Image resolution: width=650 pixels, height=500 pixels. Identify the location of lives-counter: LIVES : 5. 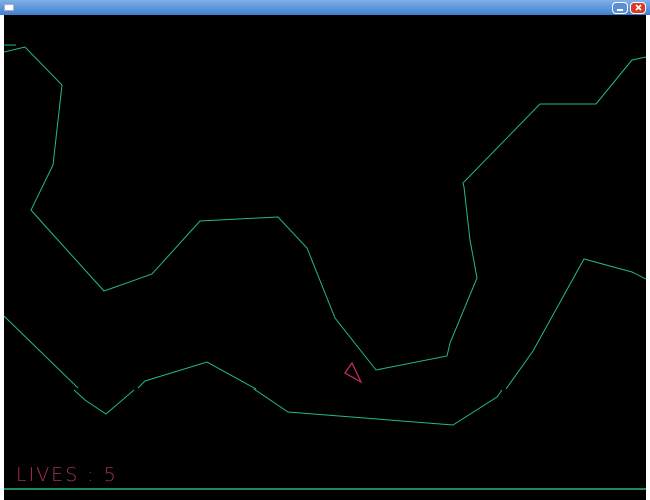
(67, 475).